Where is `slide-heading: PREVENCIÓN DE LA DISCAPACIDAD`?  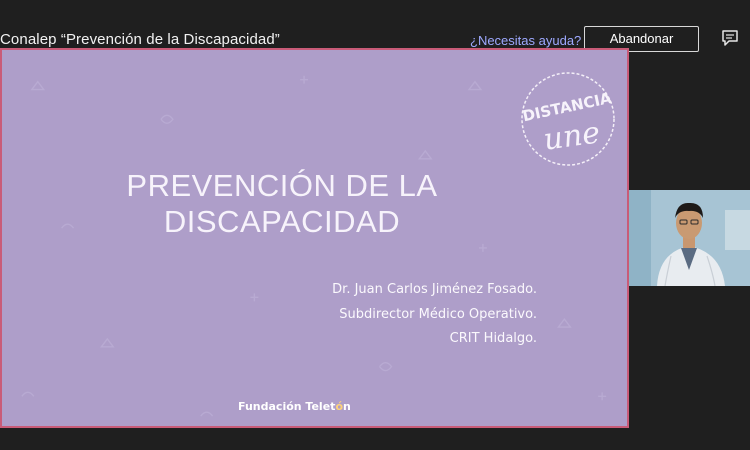
slide-heading: PREVENCIÓN DE LA DISCAPACIDAD is located at coordinates (282, 204).